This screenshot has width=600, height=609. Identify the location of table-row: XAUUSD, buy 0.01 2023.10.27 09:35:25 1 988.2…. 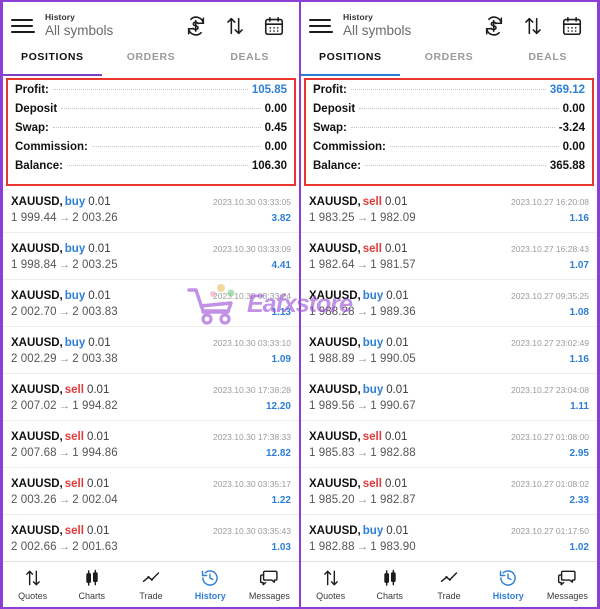
(449, 304).